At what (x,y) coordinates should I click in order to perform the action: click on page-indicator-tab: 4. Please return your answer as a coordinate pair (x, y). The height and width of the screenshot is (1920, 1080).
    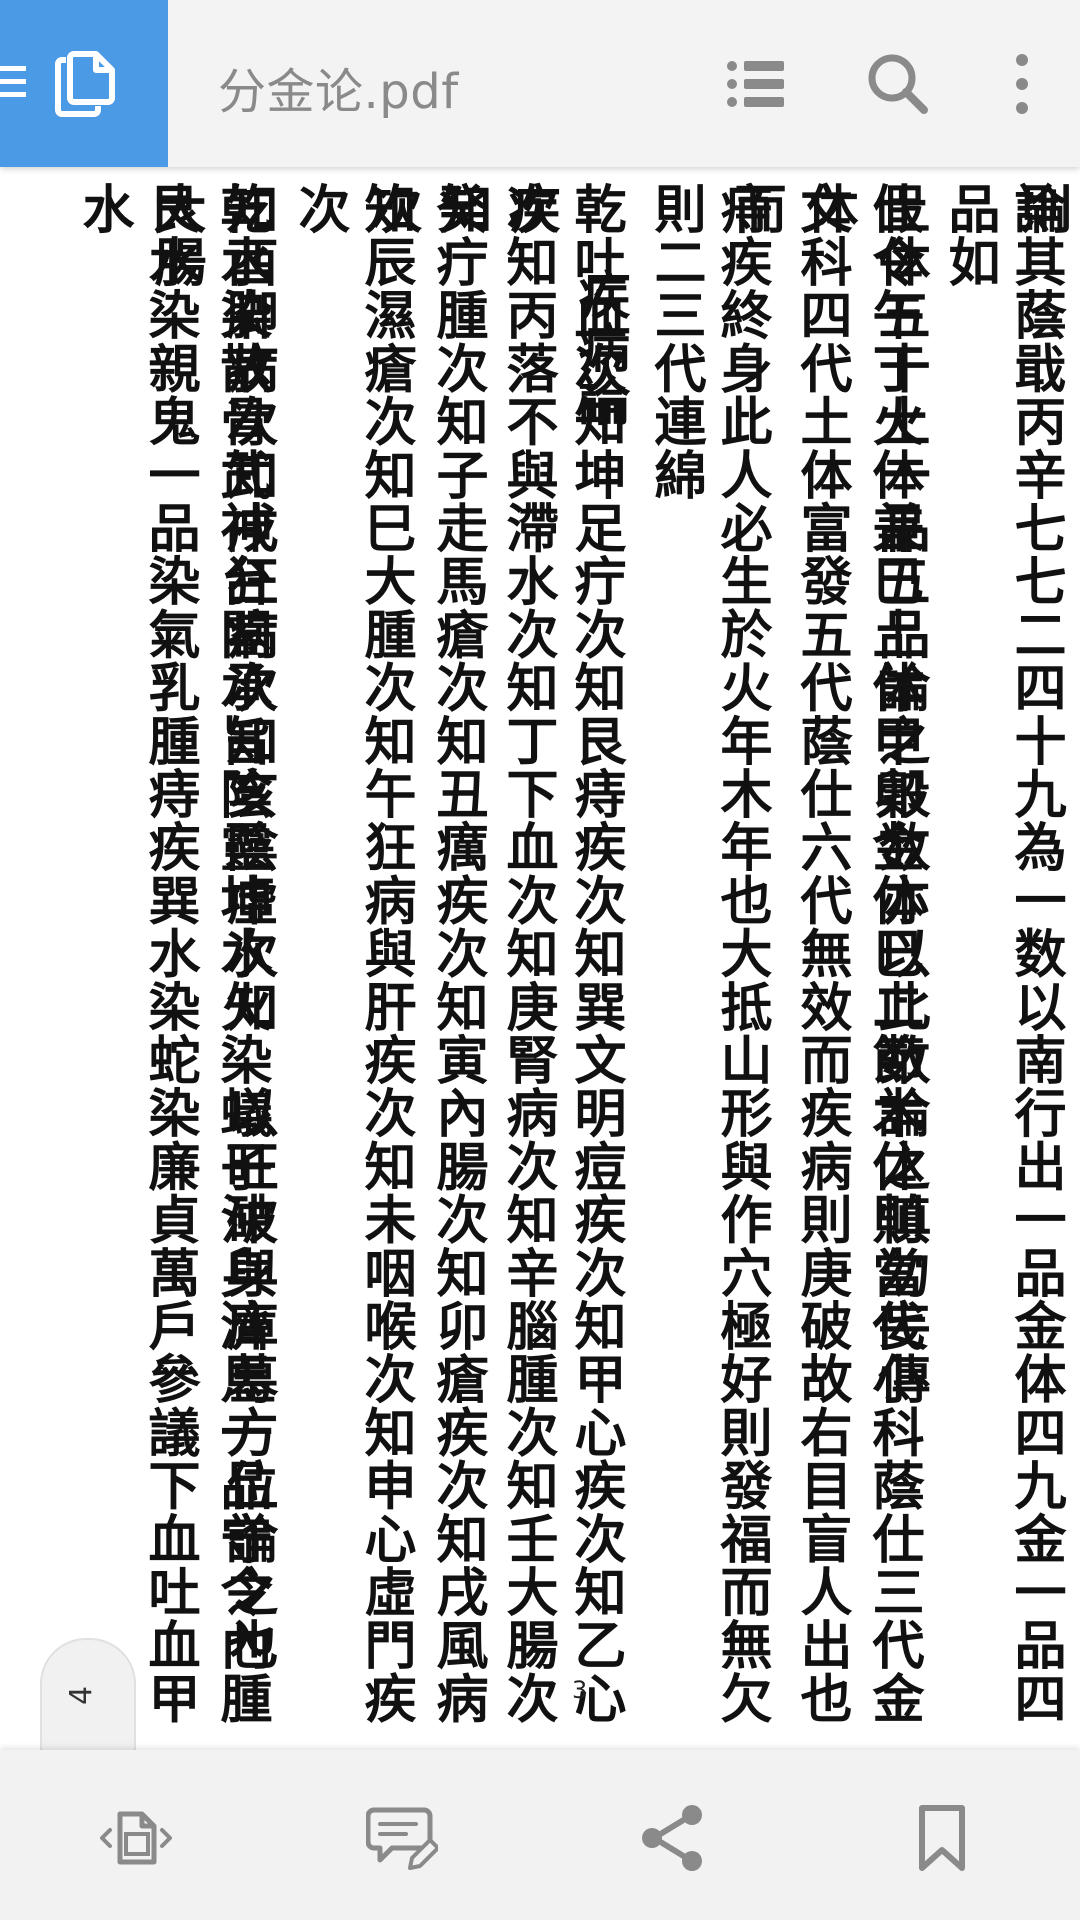
    Looking at the image, I should click on (88, 1696).